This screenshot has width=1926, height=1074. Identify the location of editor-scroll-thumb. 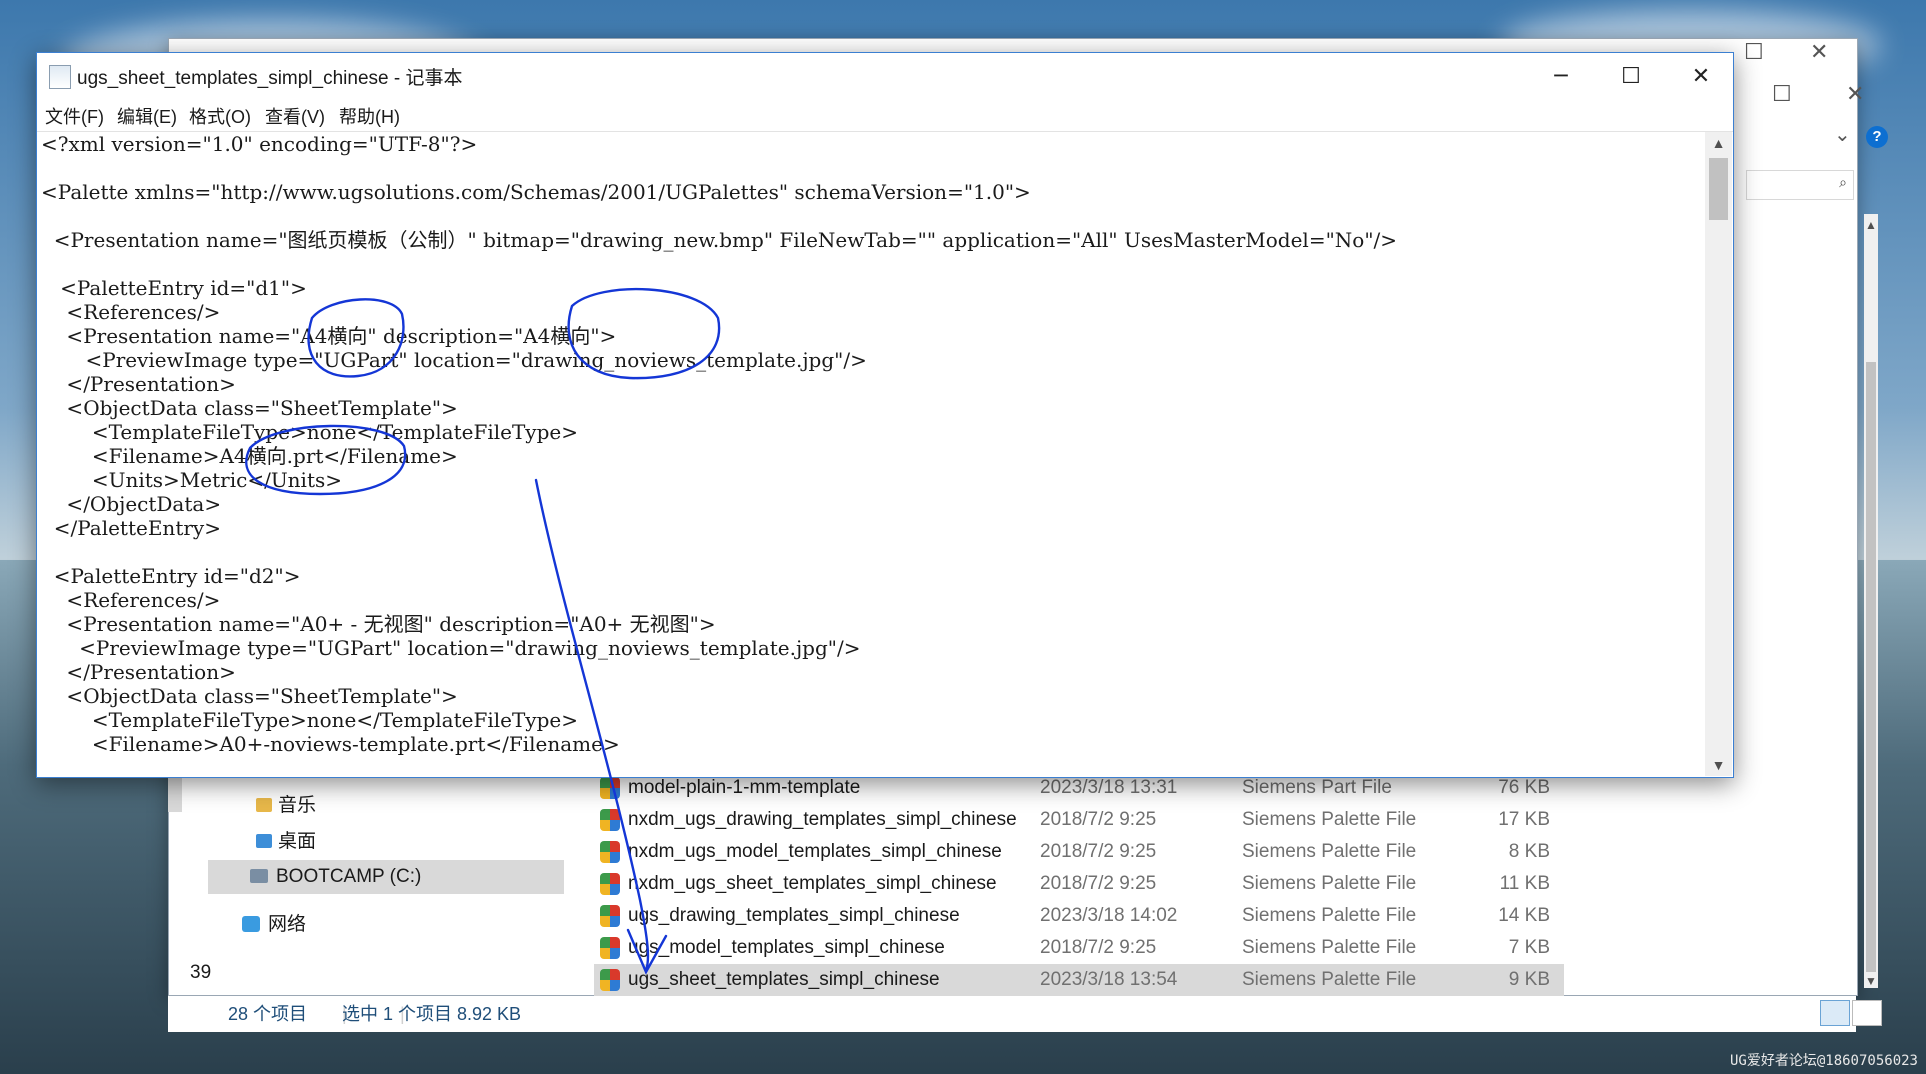
(1718, 189).